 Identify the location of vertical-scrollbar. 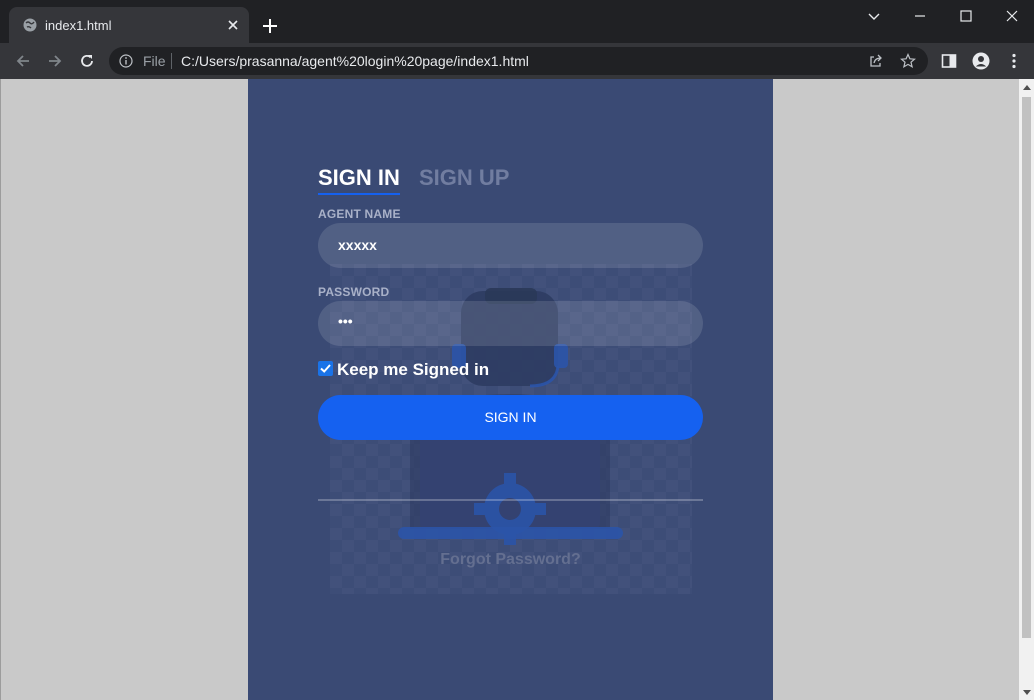
(1026, 389).